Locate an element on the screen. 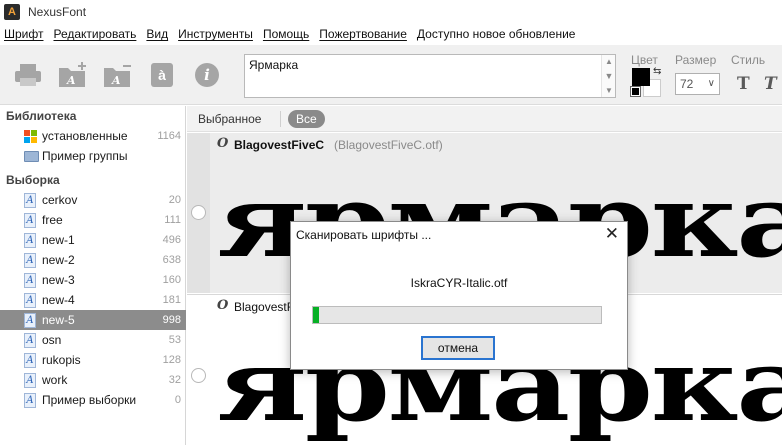 The height and width of the screenshot is (445, 782). sidebar-item-label: new-1 is located at coordinates (58, 240).